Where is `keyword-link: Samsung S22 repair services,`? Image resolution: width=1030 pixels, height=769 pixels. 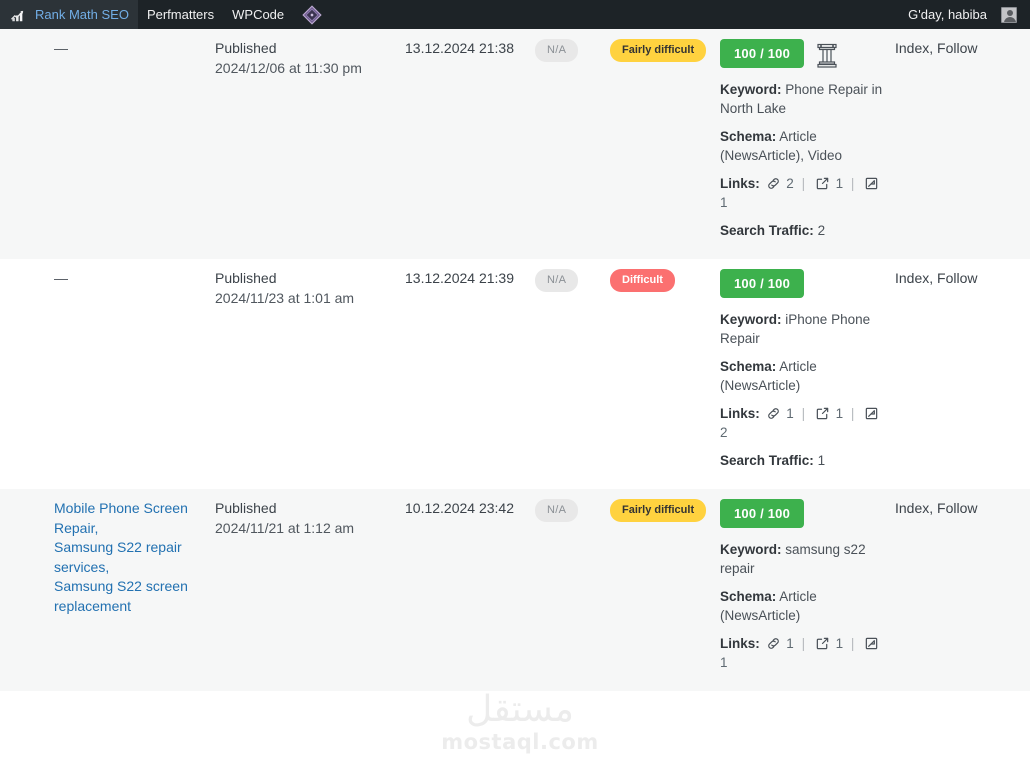 keyword-link: Samsung S22 repair services, is located at coordinates (129, 557).